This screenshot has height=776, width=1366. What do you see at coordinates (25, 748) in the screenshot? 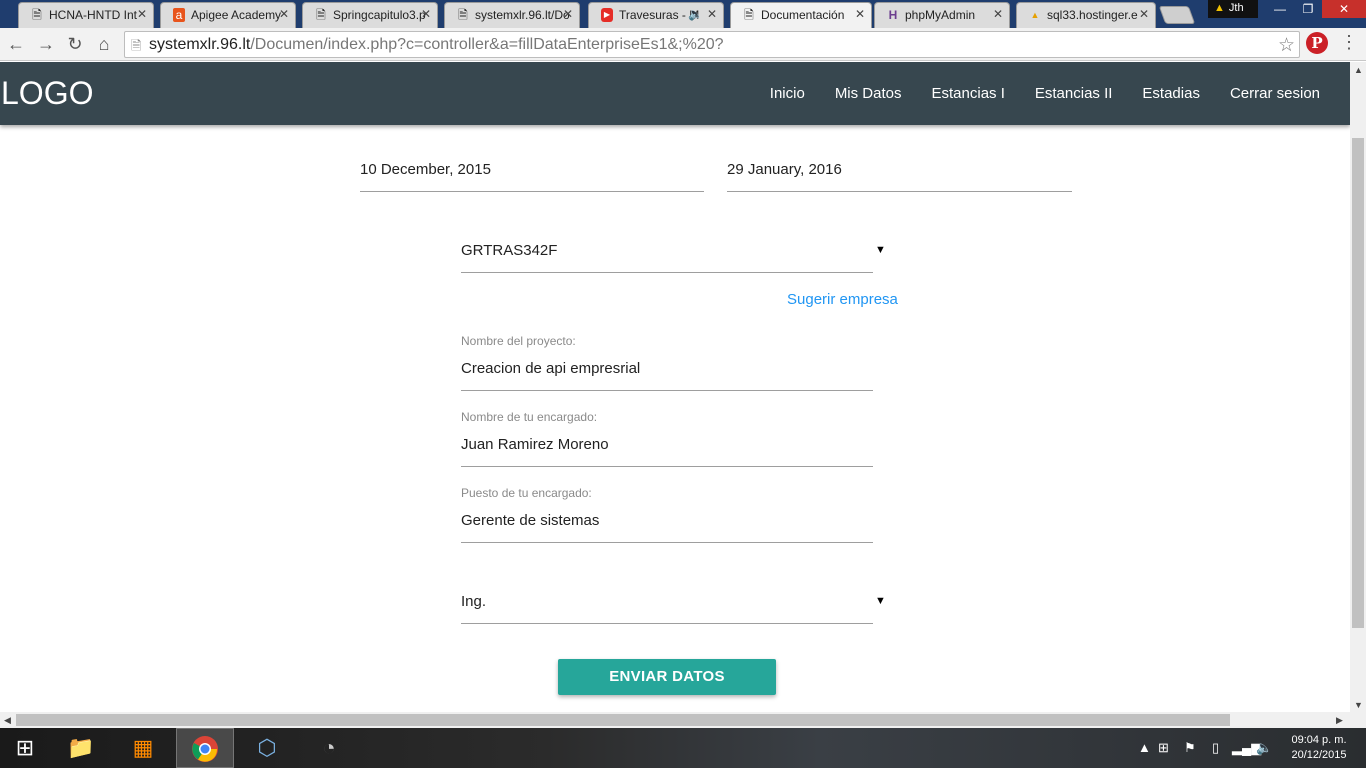
I see `windows-start-icon: ⊞` at bounding box center [25, 748].